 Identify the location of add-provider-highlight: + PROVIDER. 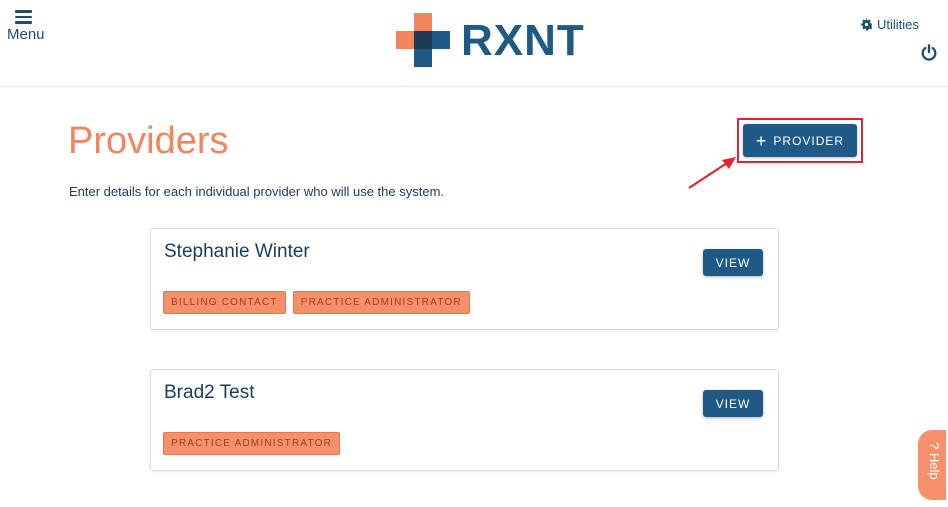
(800, 140).